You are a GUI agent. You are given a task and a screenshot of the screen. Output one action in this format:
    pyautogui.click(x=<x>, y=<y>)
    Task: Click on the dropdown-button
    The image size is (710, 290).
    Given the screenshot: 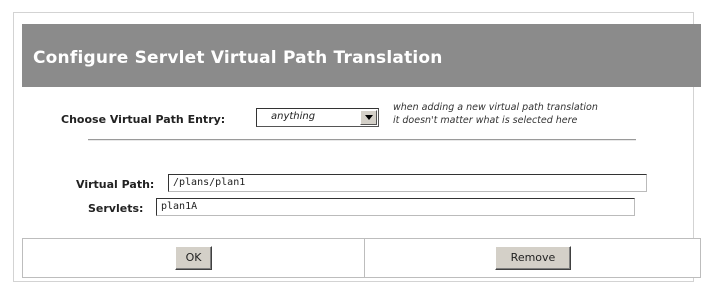 What is the action you would take?
    pyautogui.click(x=368, y=117)
    